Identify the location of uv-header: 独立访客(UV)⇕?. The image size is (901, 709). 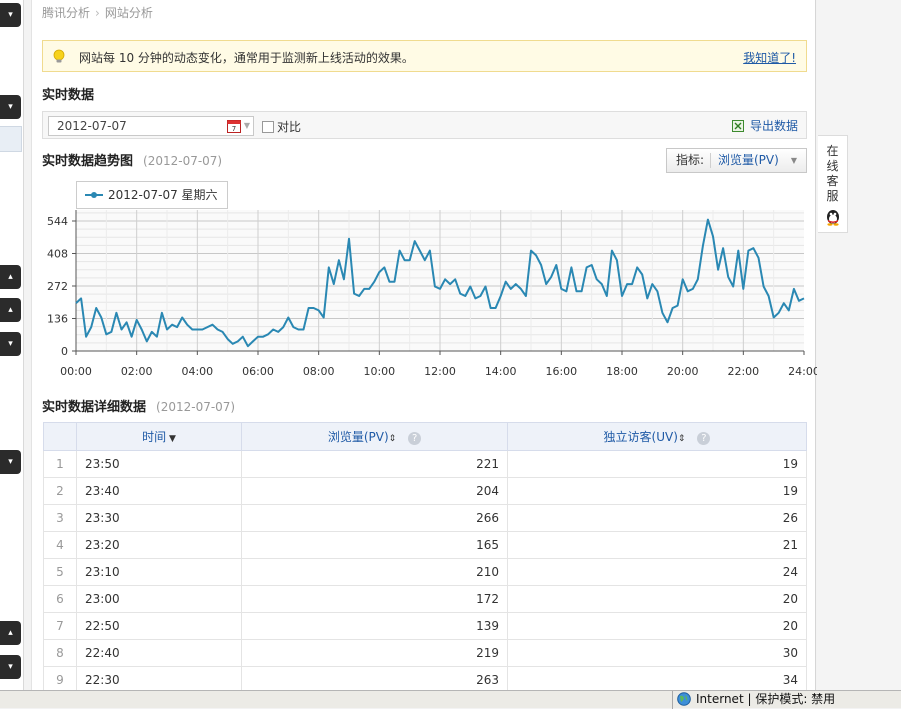
(657, 436).